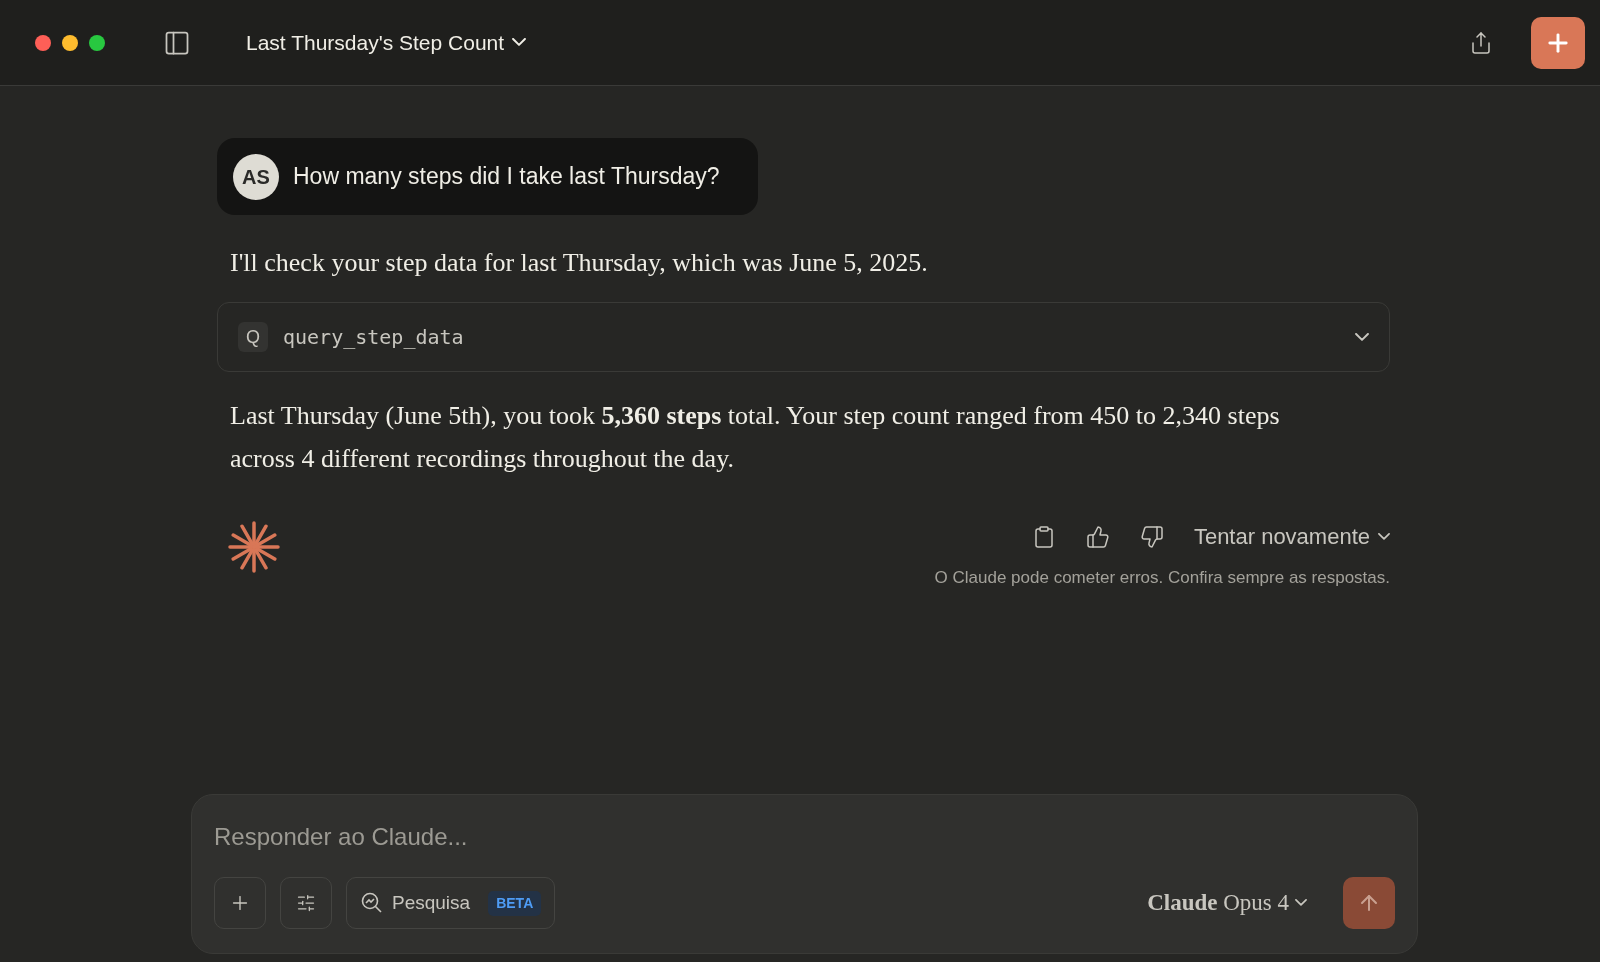  What do you see at coordinates (515, 903) in the screenshot?
I see `beta-badge: BETA` at bounding box center [515, 903].